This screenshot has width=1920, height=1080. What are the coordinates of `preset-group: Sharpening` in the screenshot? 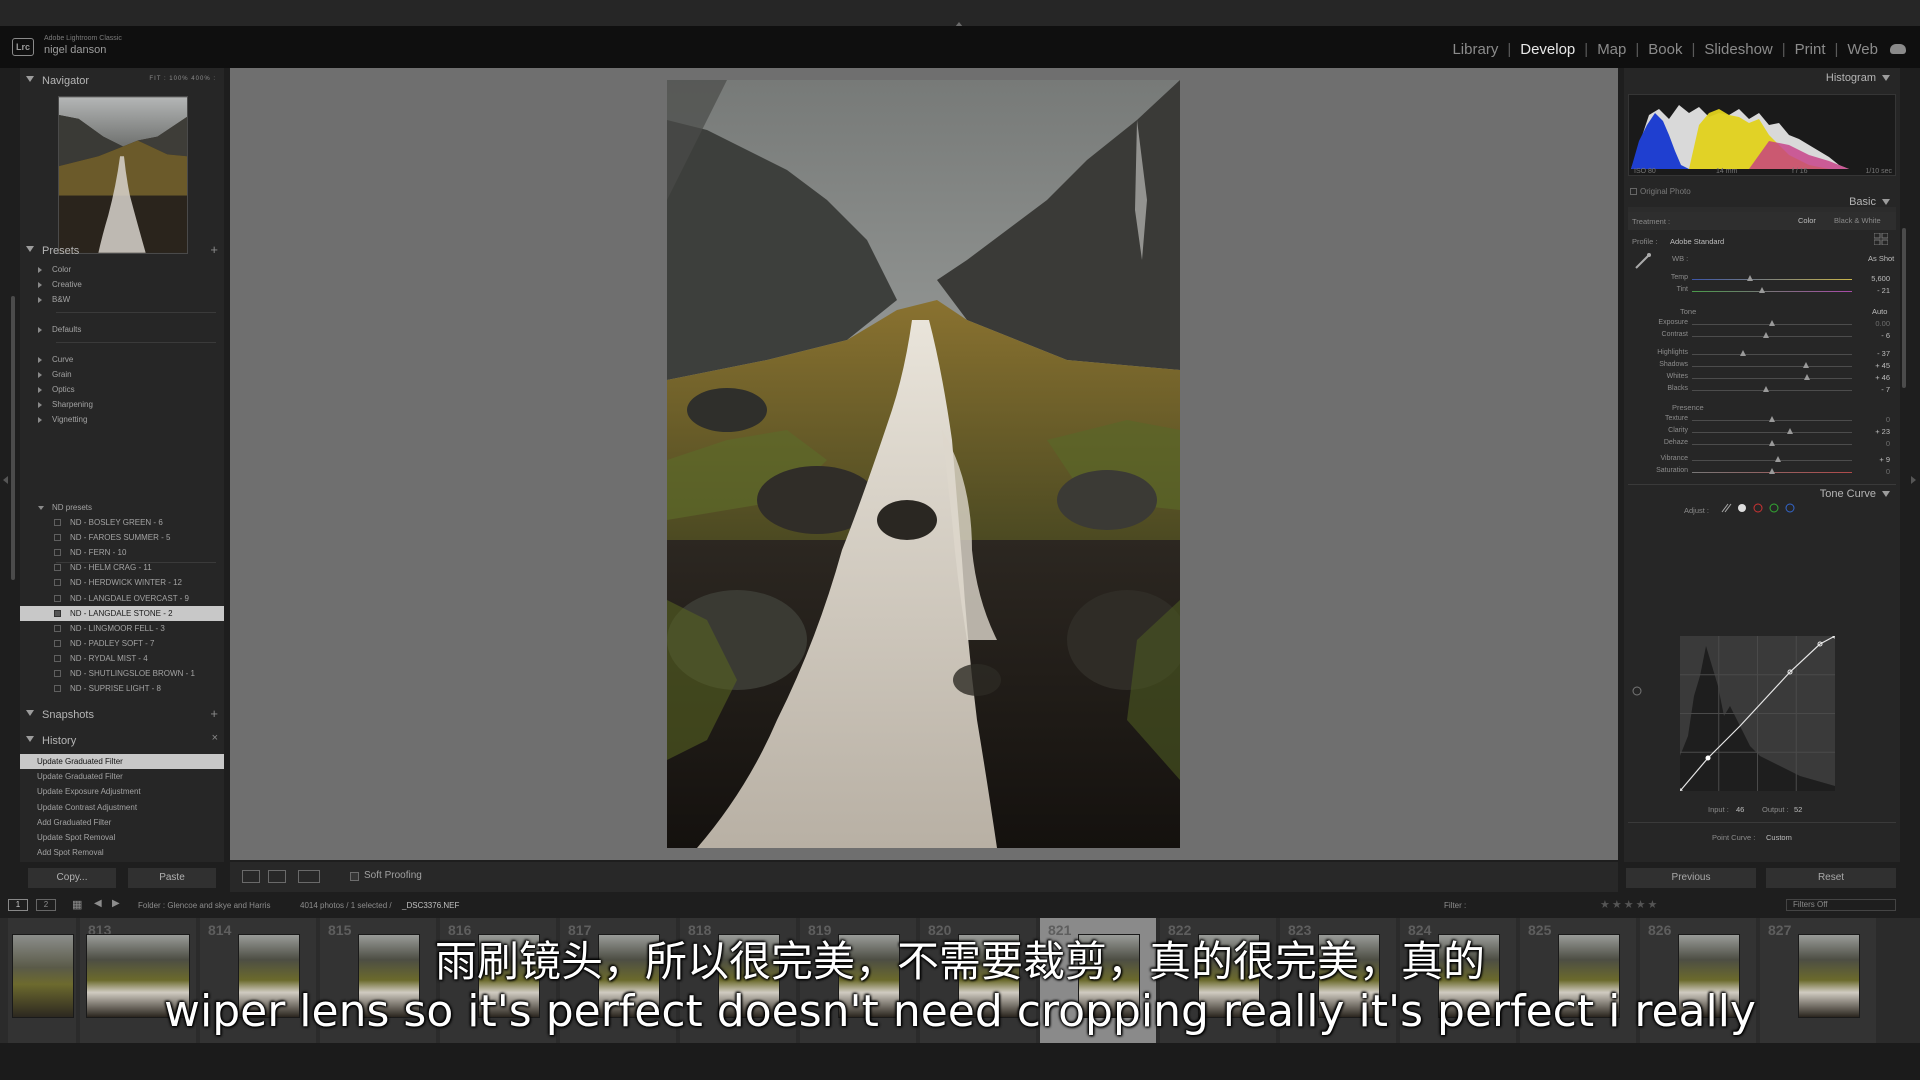 It's located at (122, 404).